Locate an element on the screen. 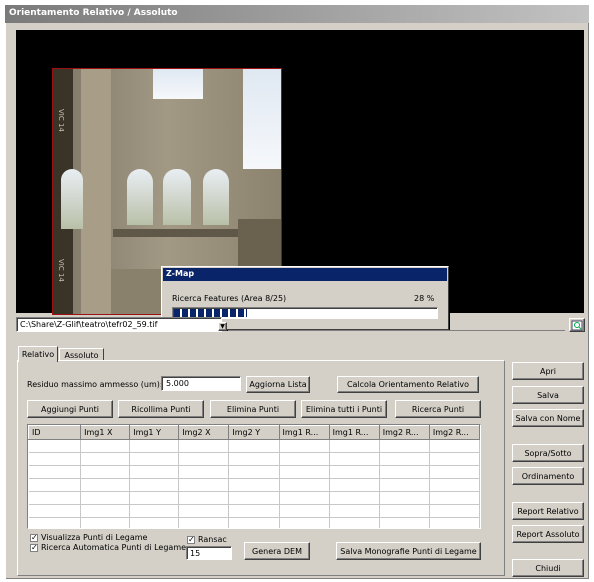 The width and height of the screenshot is (594, 582). chiudi-button: Chiudi is located at coordinates (548, 568).